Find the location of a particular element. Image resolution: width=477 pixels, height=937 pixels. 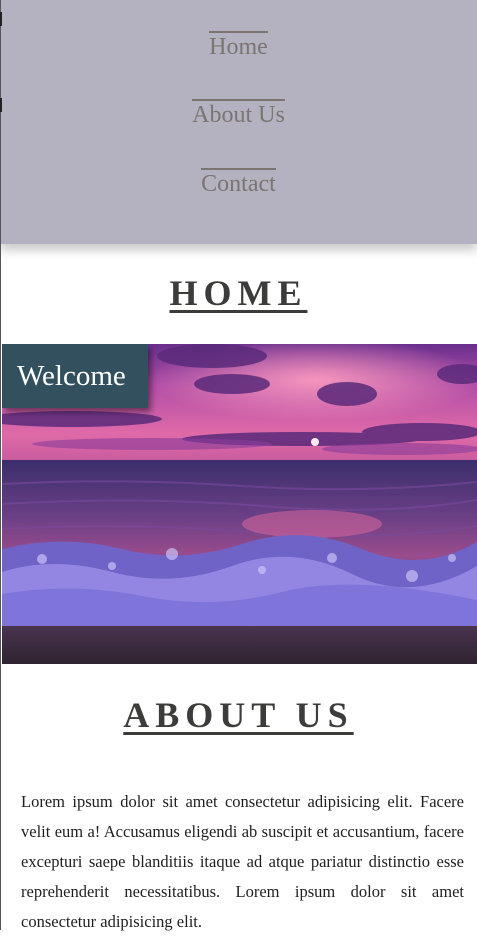

page-left-border is located at coordinates (0, 465).